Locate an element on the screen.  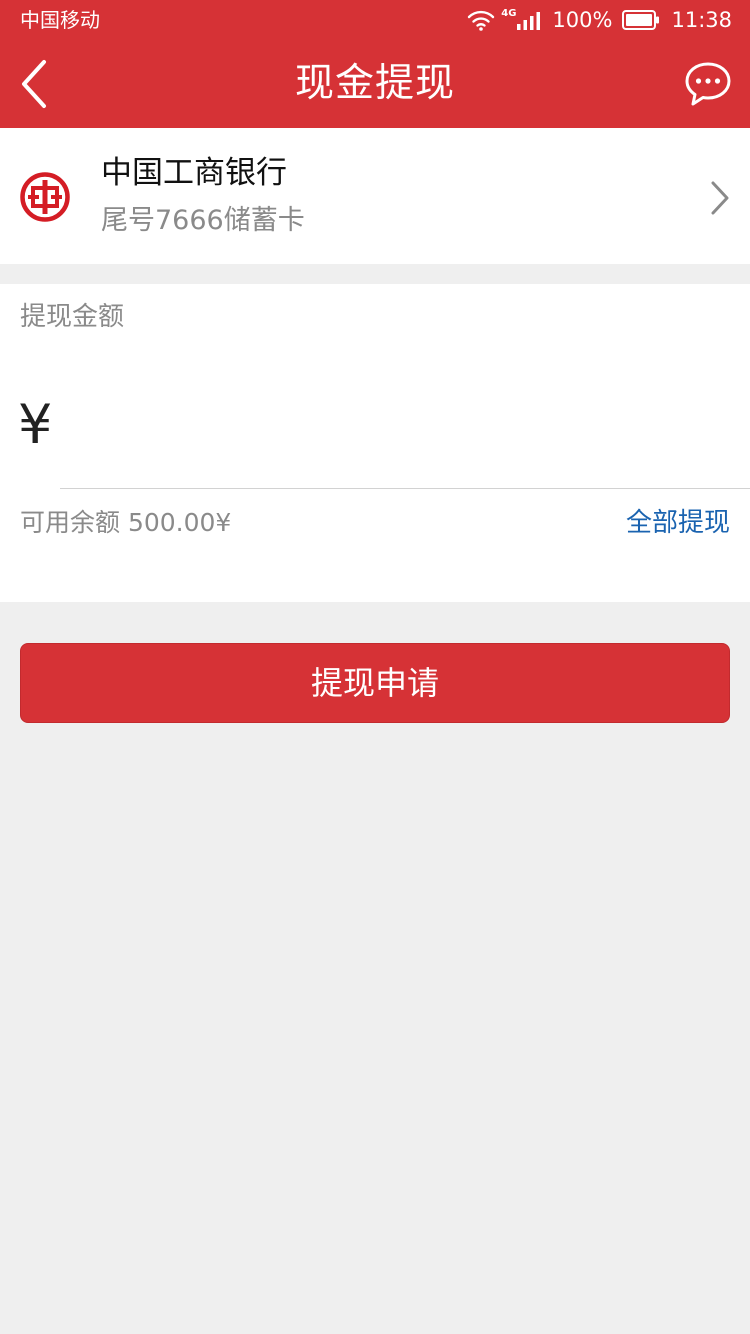
chat-bubble-icon is located at coordinates (708, 84).